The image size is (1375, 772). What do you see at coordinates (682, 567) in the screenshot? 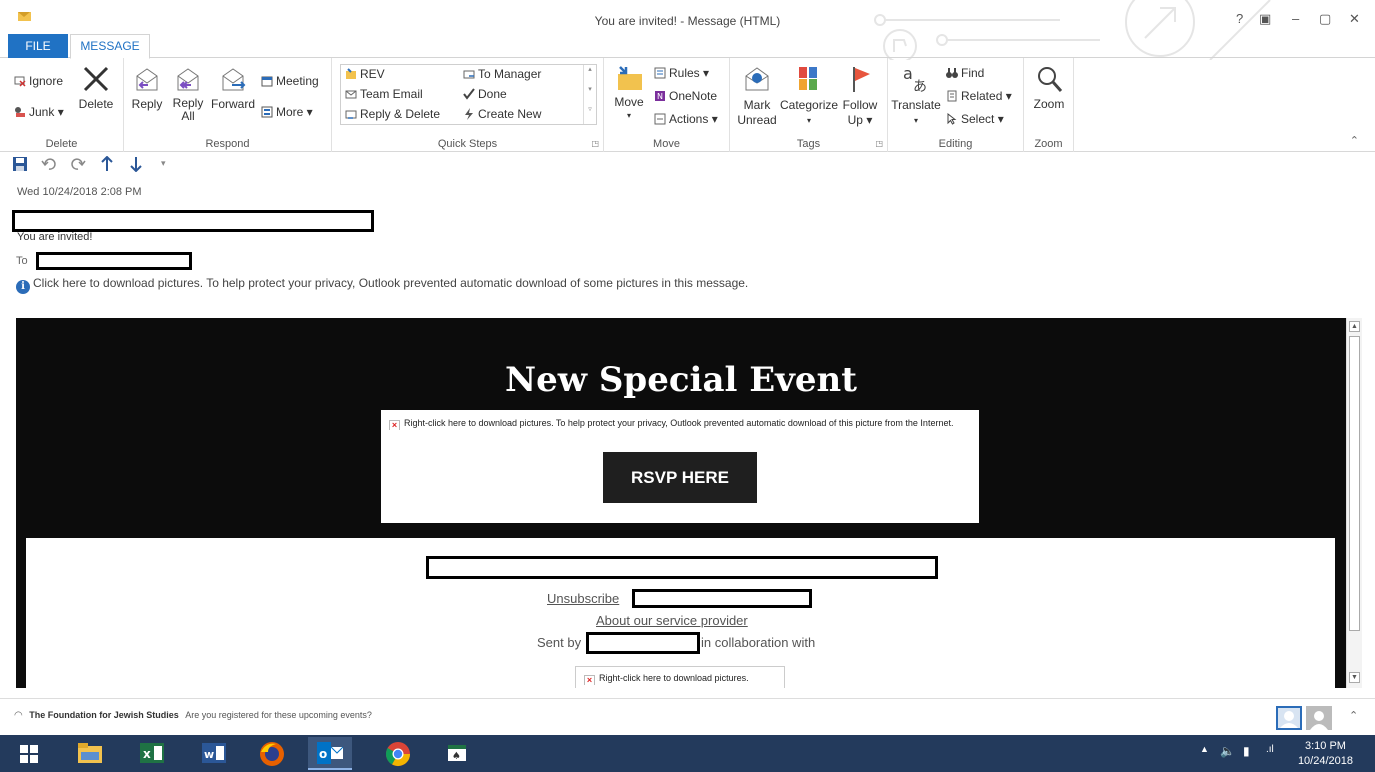
I see `redacted-organization` at bounding box center [682, 567].